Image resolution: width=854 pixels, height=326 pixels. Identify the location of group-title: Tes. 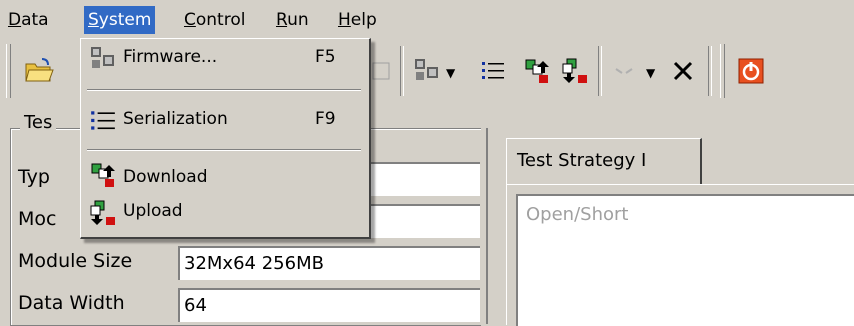
(38, 122).